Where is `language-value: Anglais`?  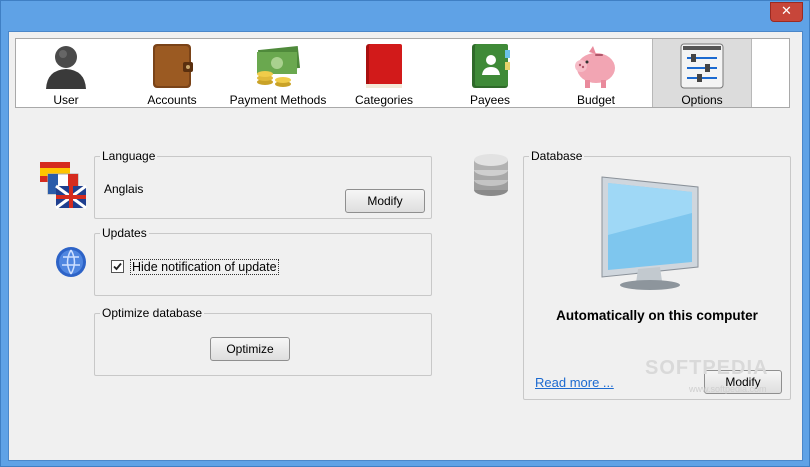
language-value: Anglais is located at coordinates (124, 189).